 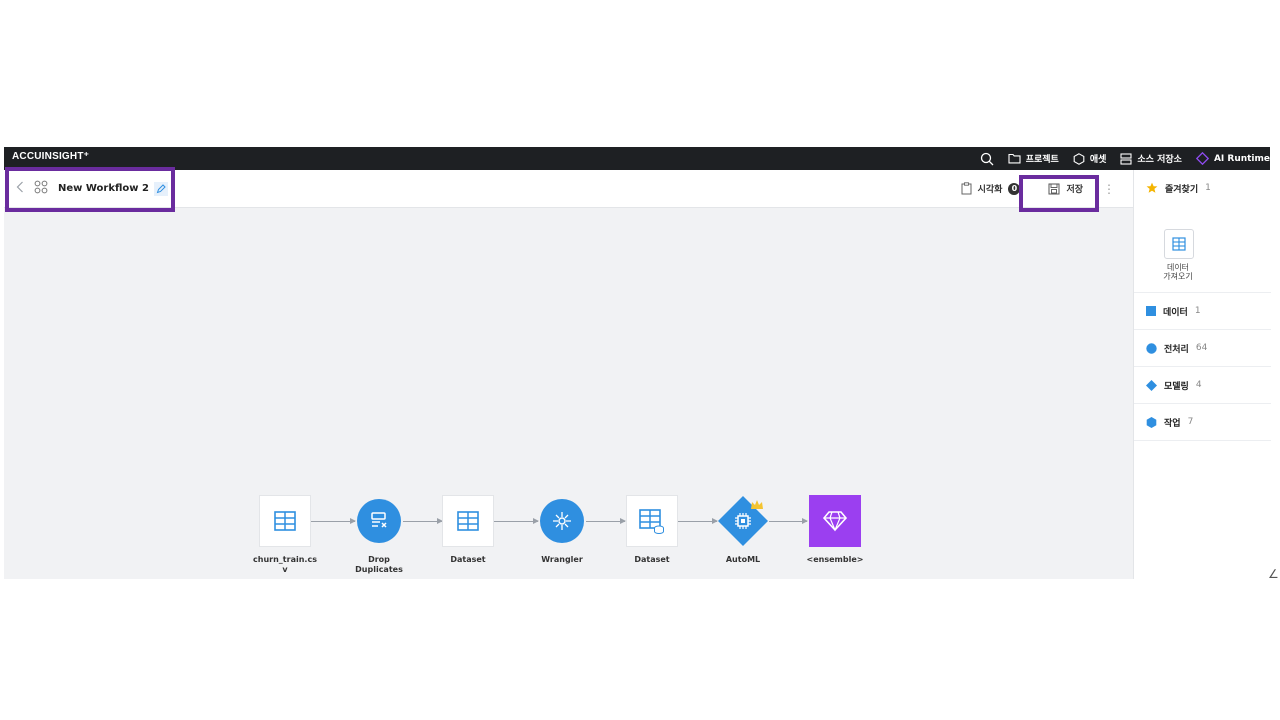 What do you see at coordinates (1098, 160) in the screenshot?
I see `nav-assets-label: 애셋` at bounding box center [1098, 160].